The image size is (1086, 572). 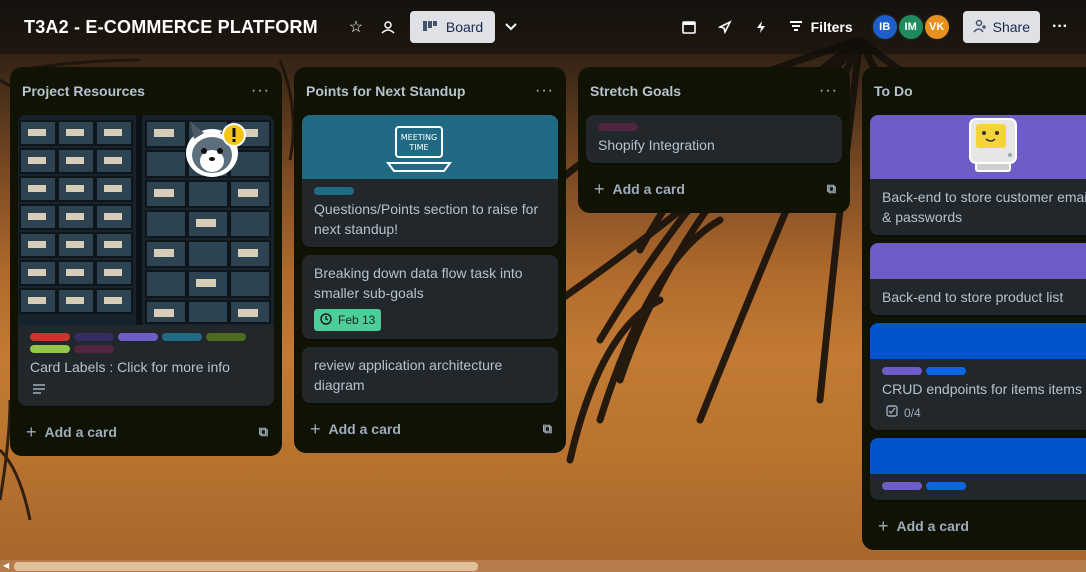 I want to click on share-button: Share, so click(x=1001, y=27).